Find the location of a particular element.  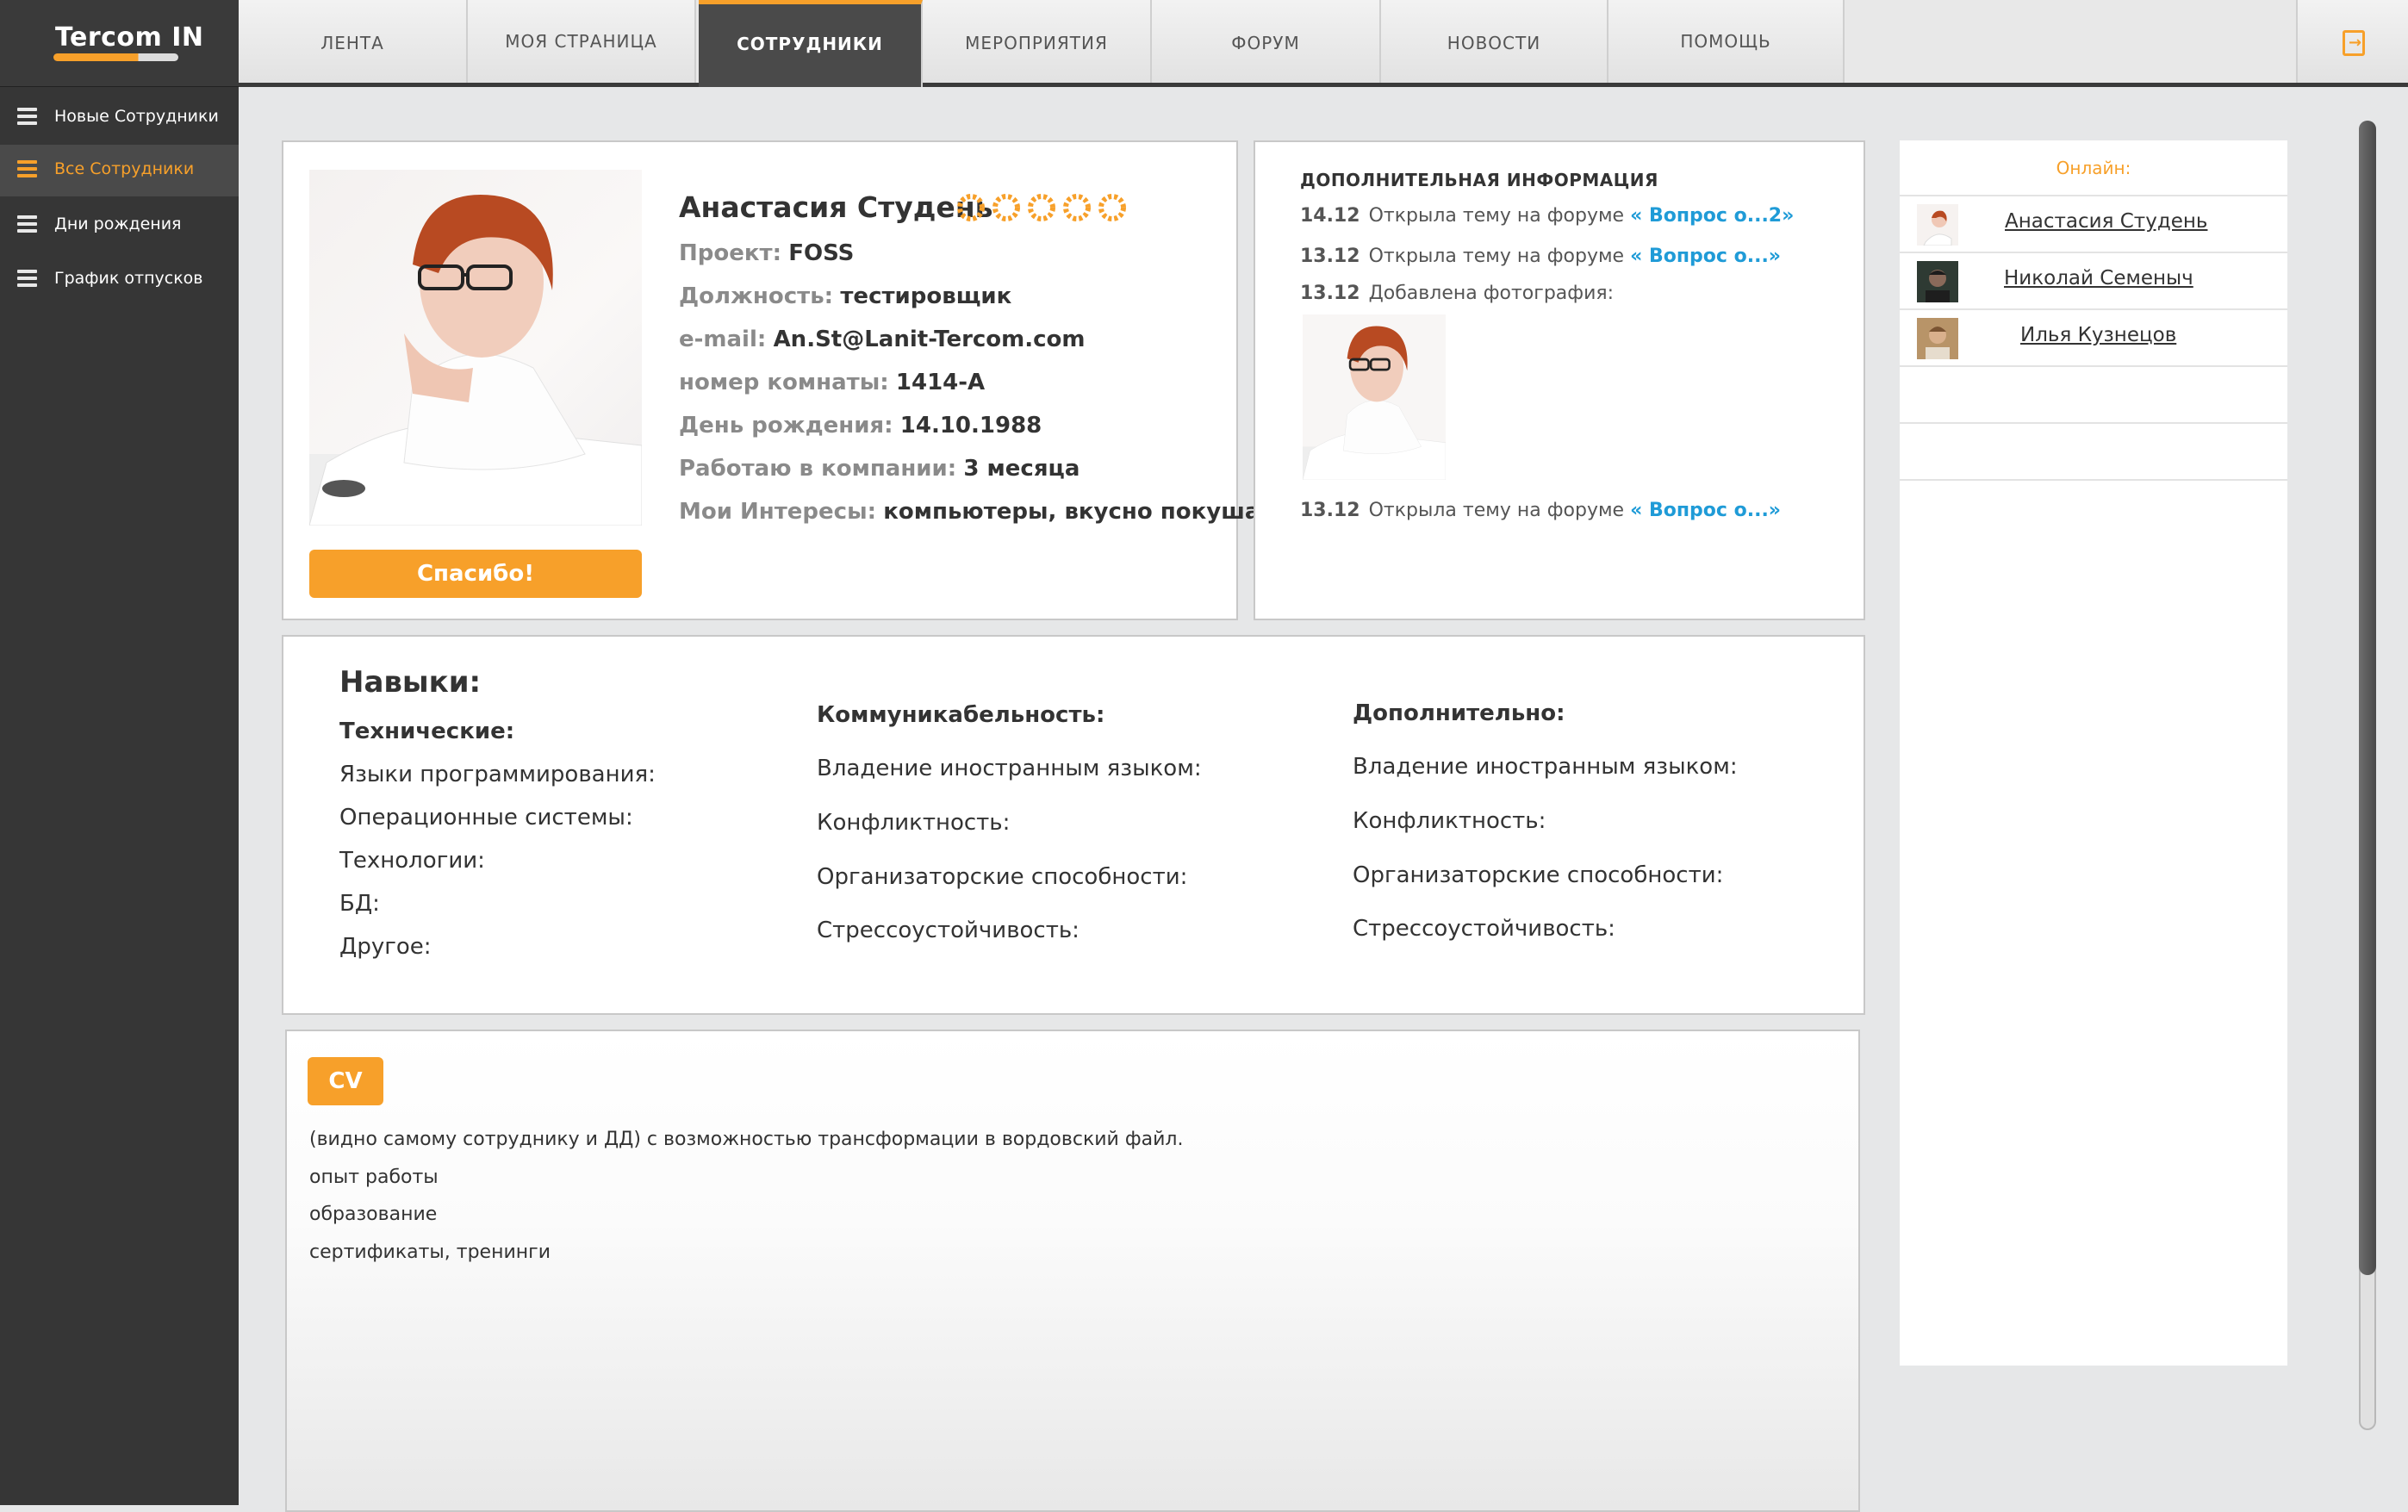

sidebar-item-vacation-schedule: График отпусков is located at coordinates (120, 280).